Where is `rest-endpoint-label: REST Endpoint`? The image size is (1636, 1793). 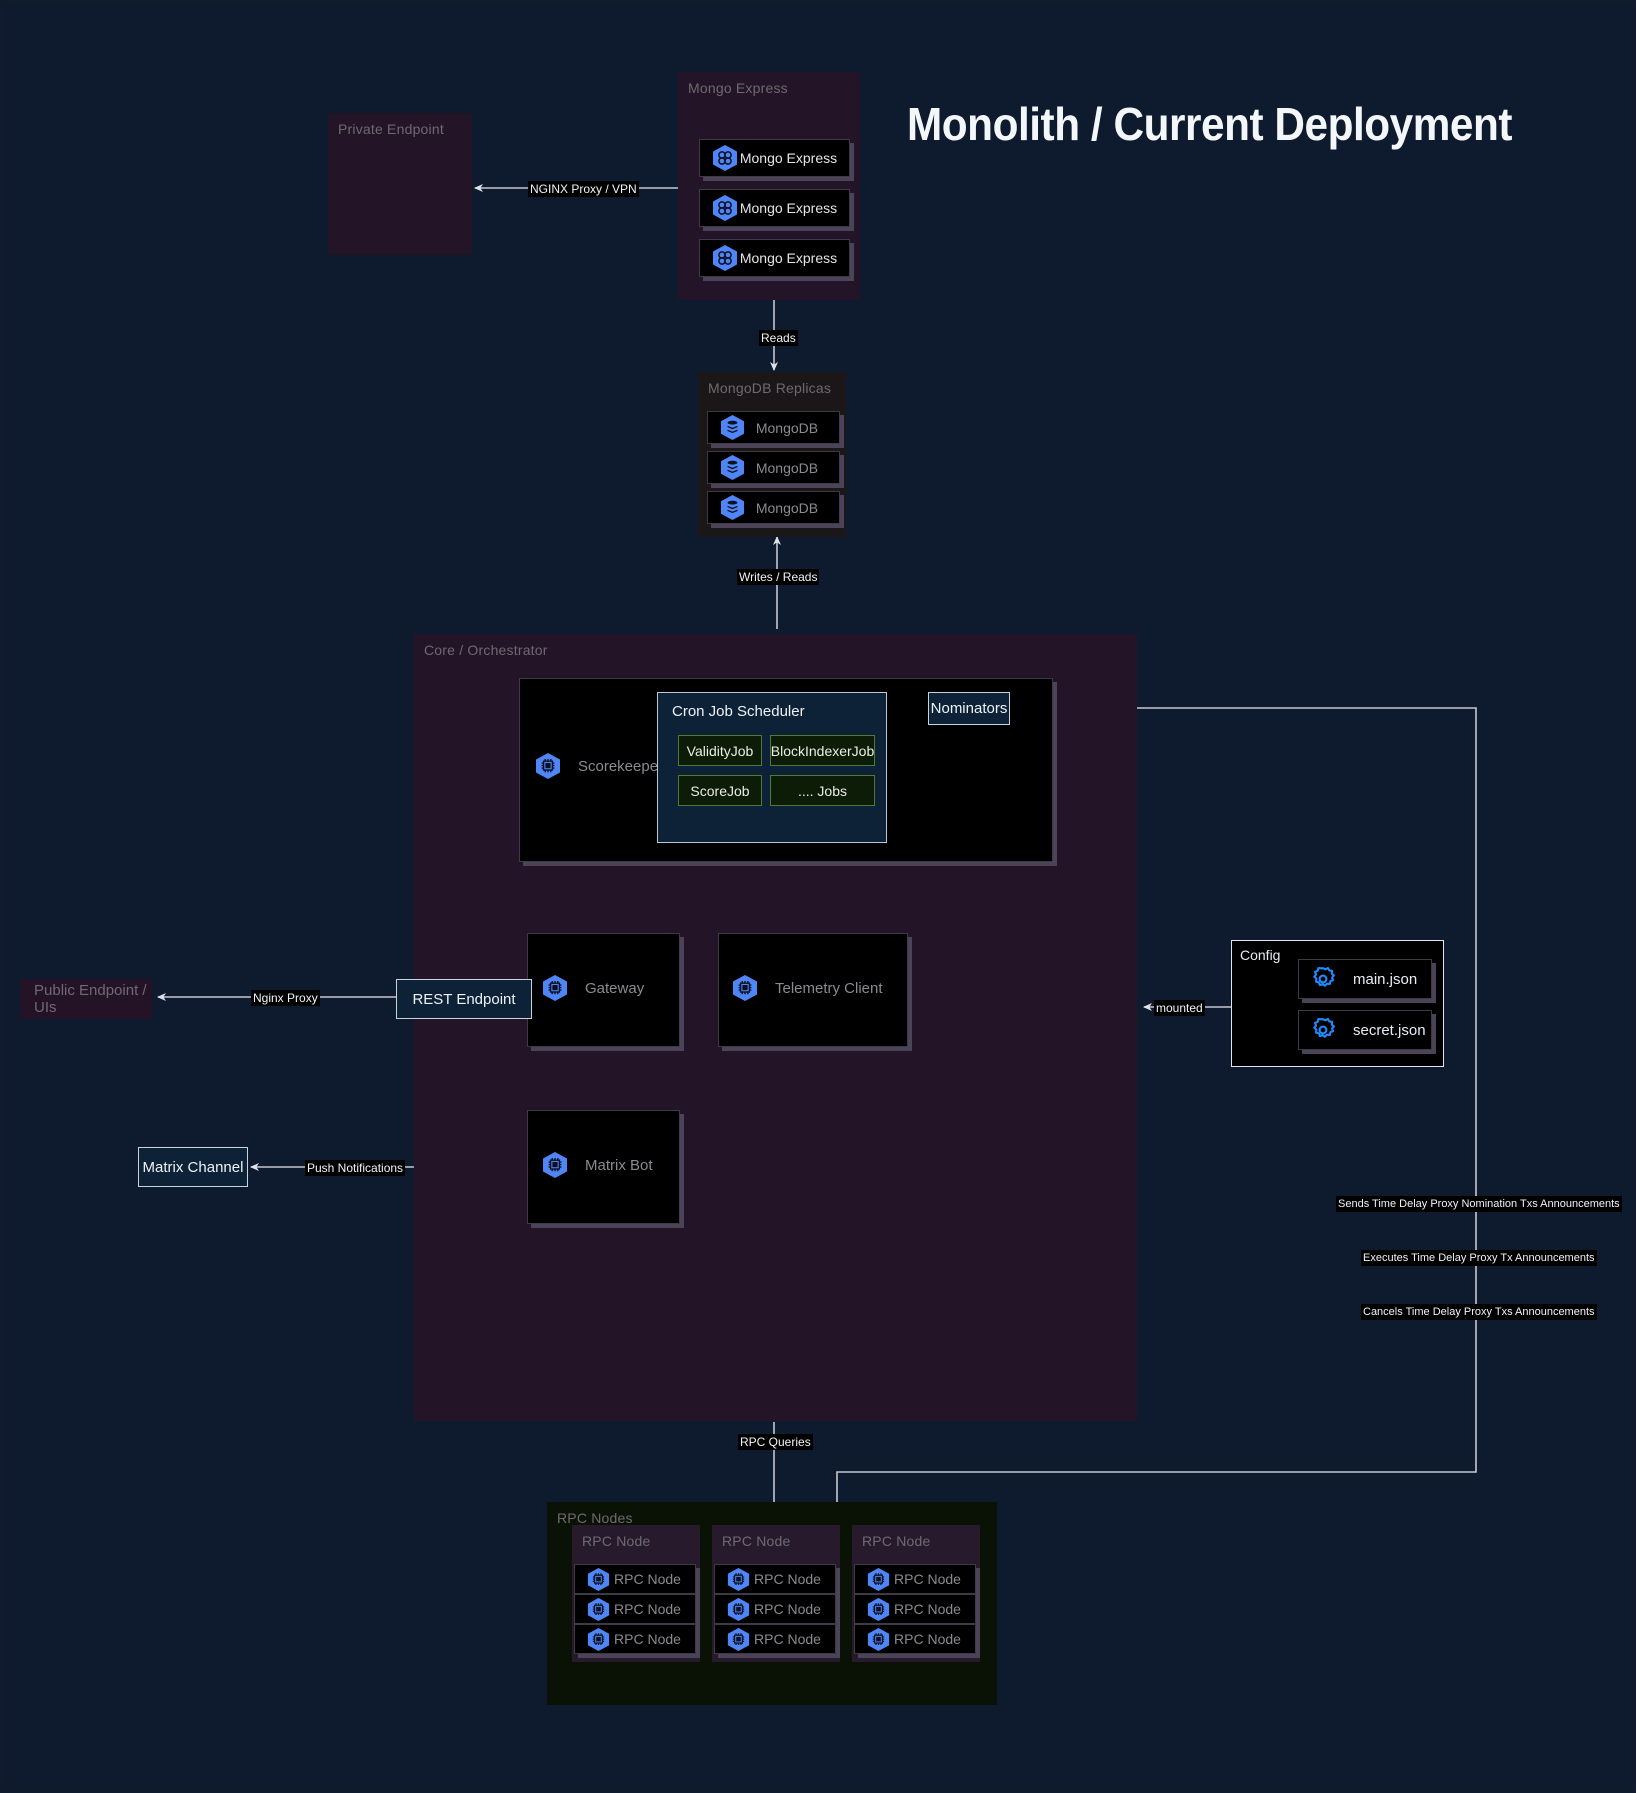 rest-endpoint-label: REST Endpoint is located at coordinates (464, 999).